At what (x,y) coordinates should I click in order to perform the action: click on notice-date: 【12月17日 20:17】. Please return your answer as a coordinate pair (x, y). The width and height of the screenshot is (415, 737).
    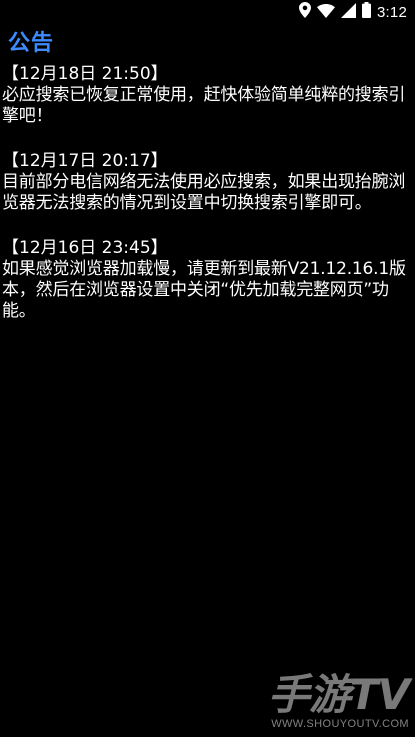
    Looking at the image, I should click on (85, 161).